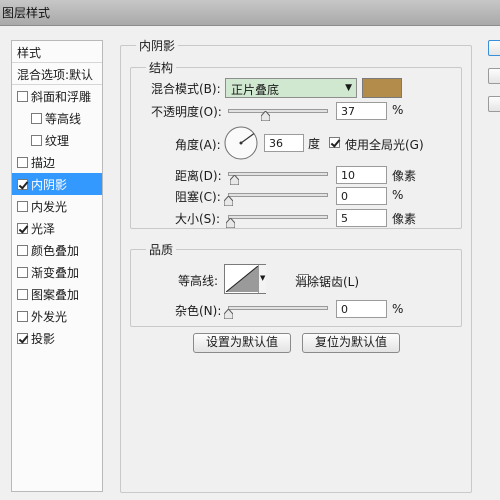 Image resolution: width=500 pixels, height=500 pixels. What do you see at coordinates (250, 13) in the screenshot?
I see `title-bar: 图层样式` at bounding box center [250, 13].